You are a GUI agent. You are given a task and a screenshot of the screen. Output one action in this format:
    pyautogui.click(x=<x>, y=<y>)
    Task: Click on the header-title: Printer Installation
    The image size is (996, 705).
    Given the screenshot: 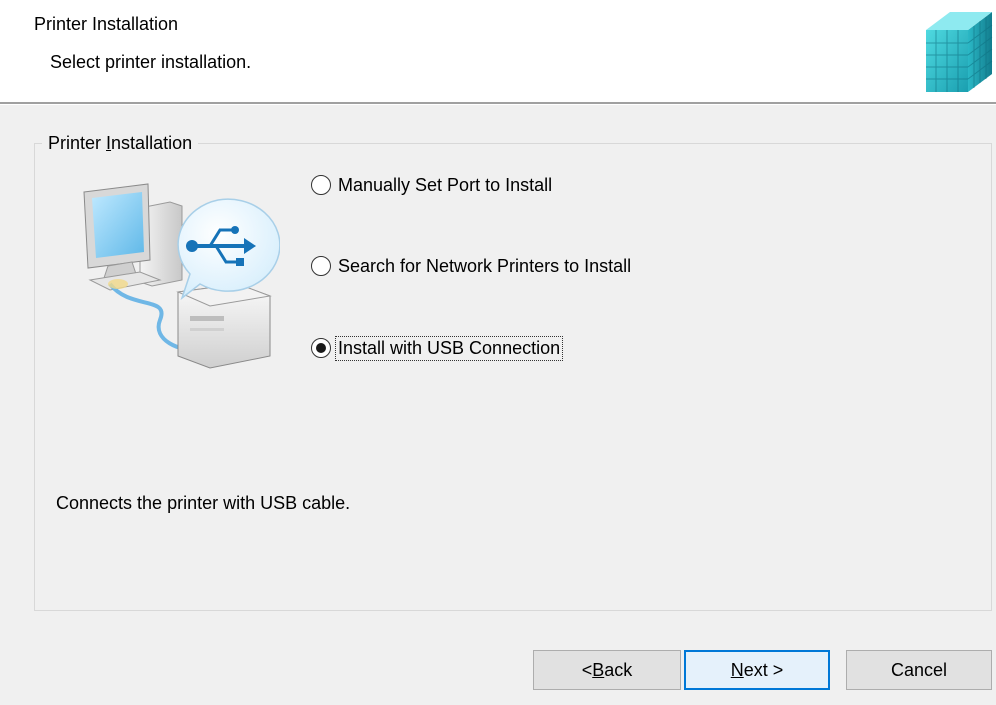 What is the action you would take?
    pyautogui.click(x=106, y=24)
    